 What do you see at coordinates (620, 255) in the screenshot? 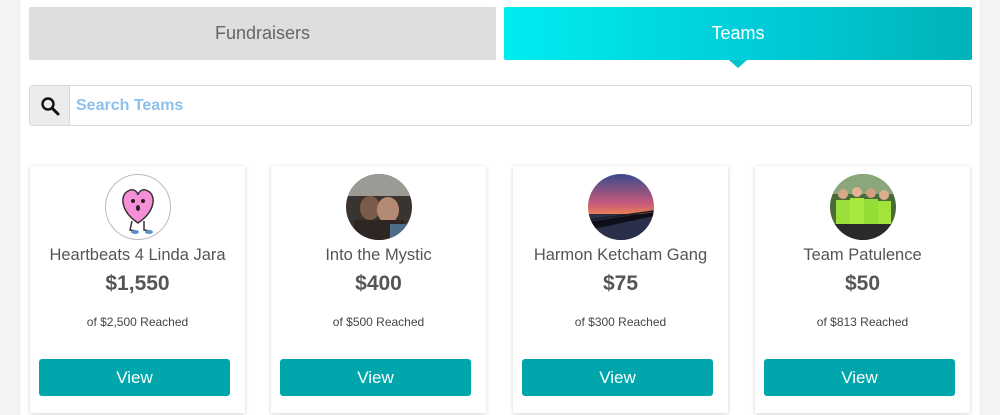
I see `team-name: Harmon Ketcham Gang` at bounding box center [620, 255].